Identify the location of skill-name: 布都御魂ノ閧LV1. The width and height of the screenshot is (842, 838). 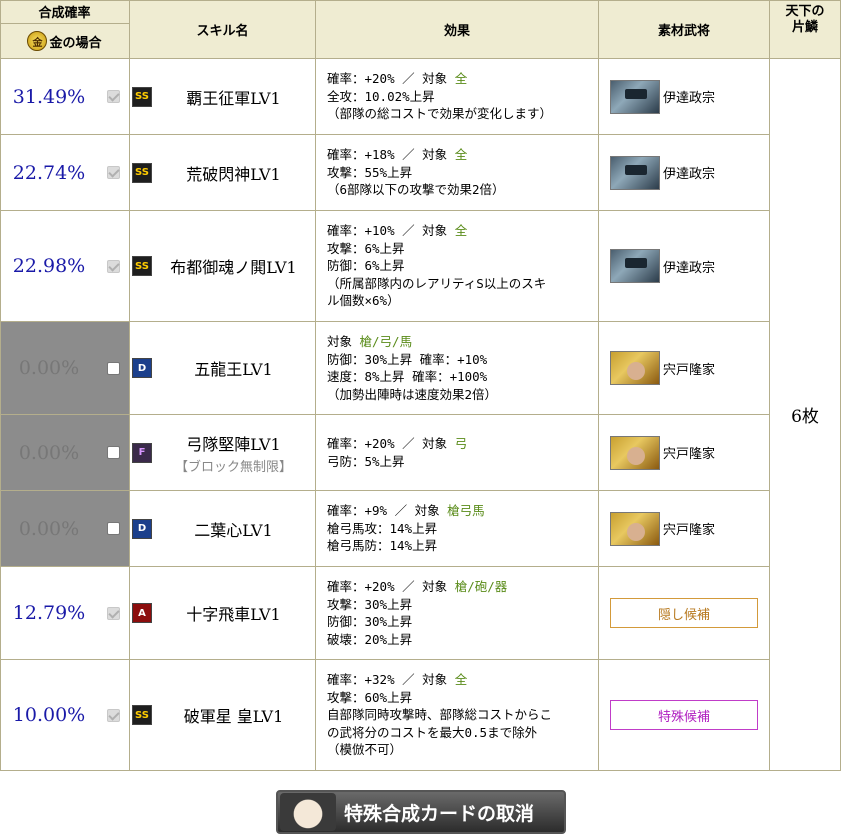
(233, 267).